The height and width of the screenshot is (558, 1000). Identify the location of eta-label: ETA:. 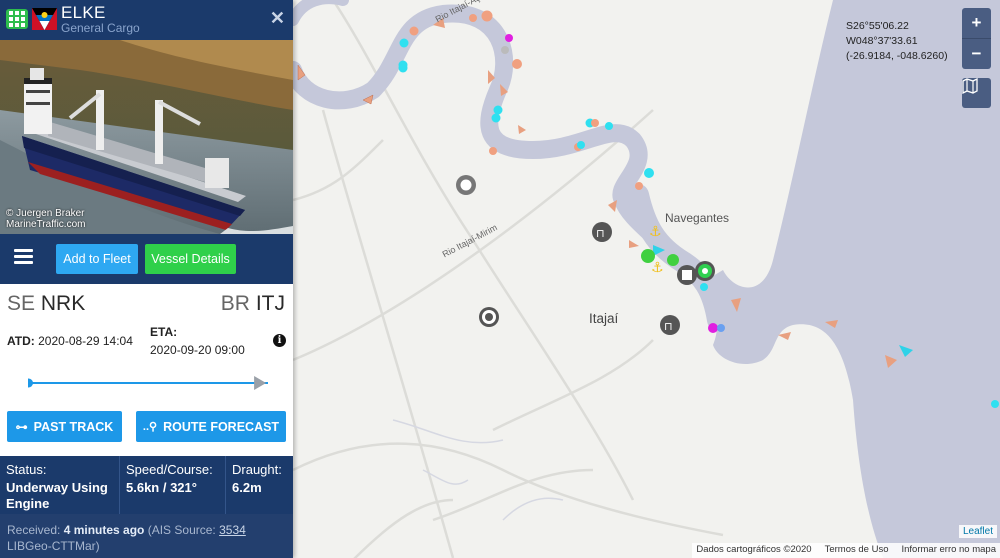
(164, 332).